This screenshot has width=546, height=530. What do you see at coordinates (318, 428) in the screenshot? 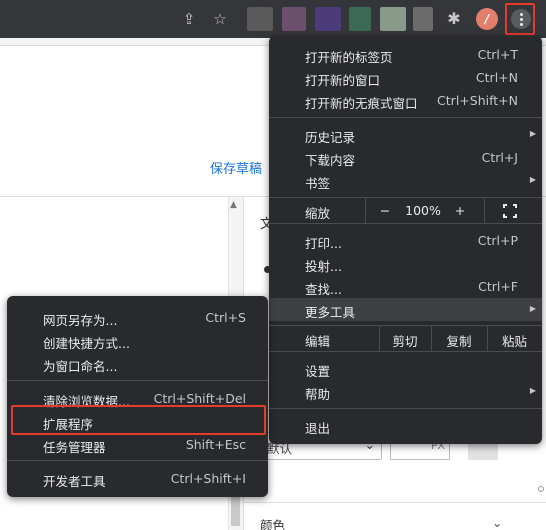
I see `menu-item-label: 退出` at bounding box center [318, 428].